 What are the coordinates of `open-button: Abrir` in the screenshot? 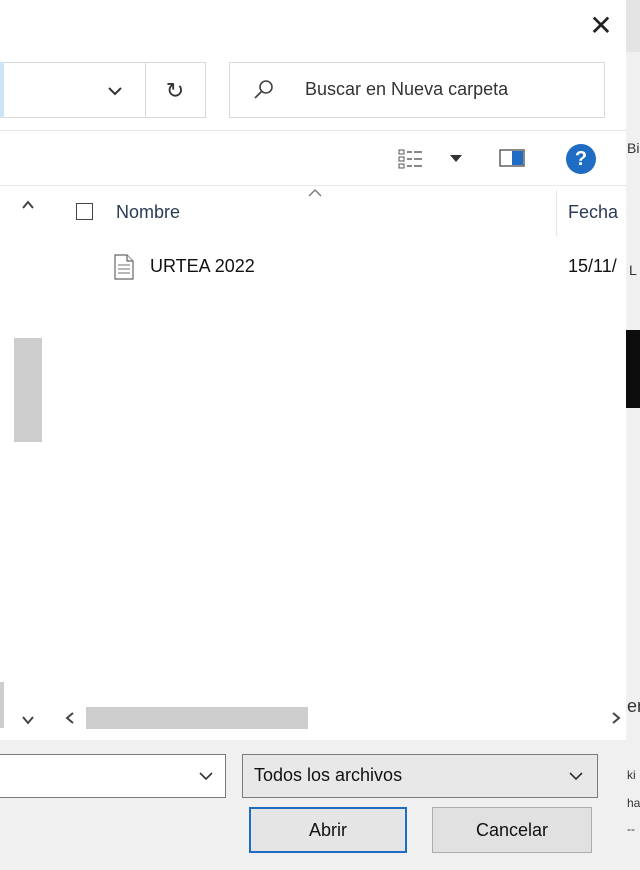 It's located at (328, 830).